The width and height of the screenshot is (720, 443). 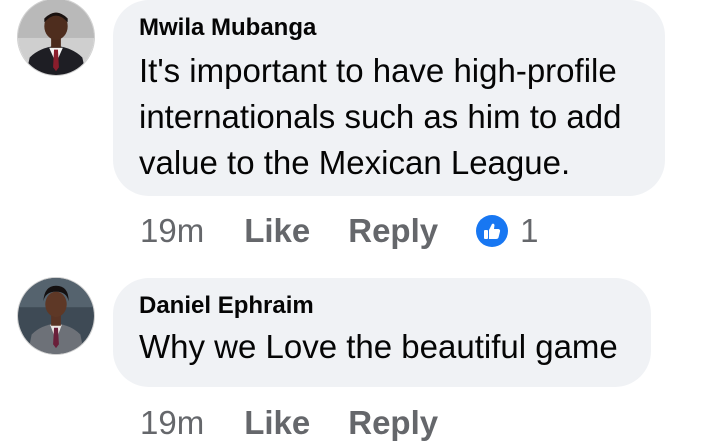 I want to click on comment-actions: 19m Like Reply, so click(x=301, y=423).